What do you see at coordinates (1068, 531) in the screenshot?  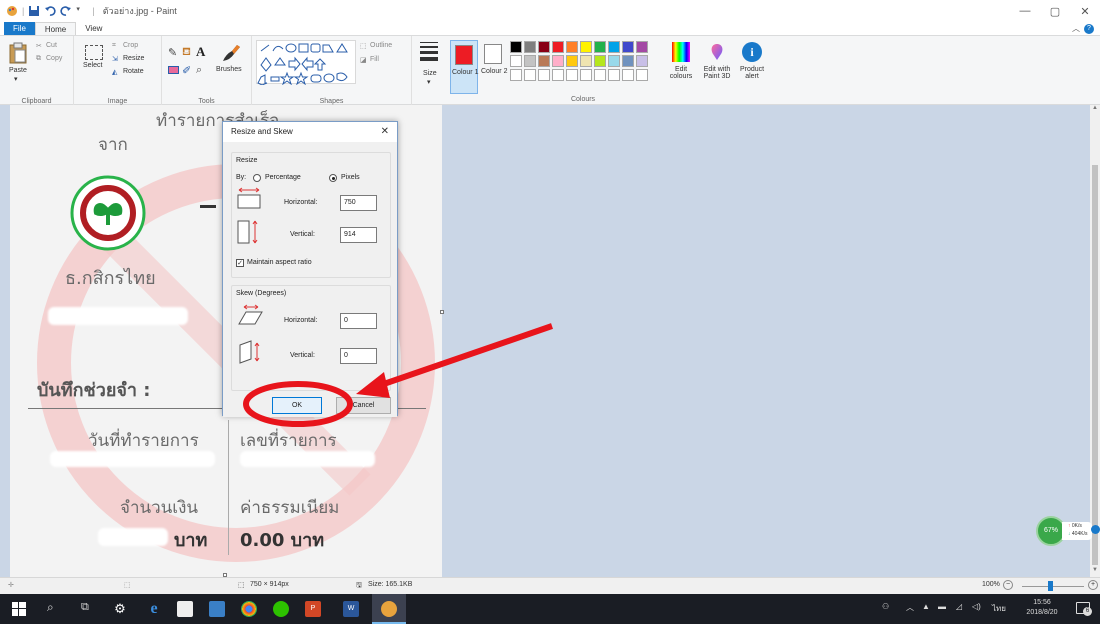 I see `network-speed-widget: 67% ↑ 0K/s ↓ 404K/s` at bounding box center [1068, 531].